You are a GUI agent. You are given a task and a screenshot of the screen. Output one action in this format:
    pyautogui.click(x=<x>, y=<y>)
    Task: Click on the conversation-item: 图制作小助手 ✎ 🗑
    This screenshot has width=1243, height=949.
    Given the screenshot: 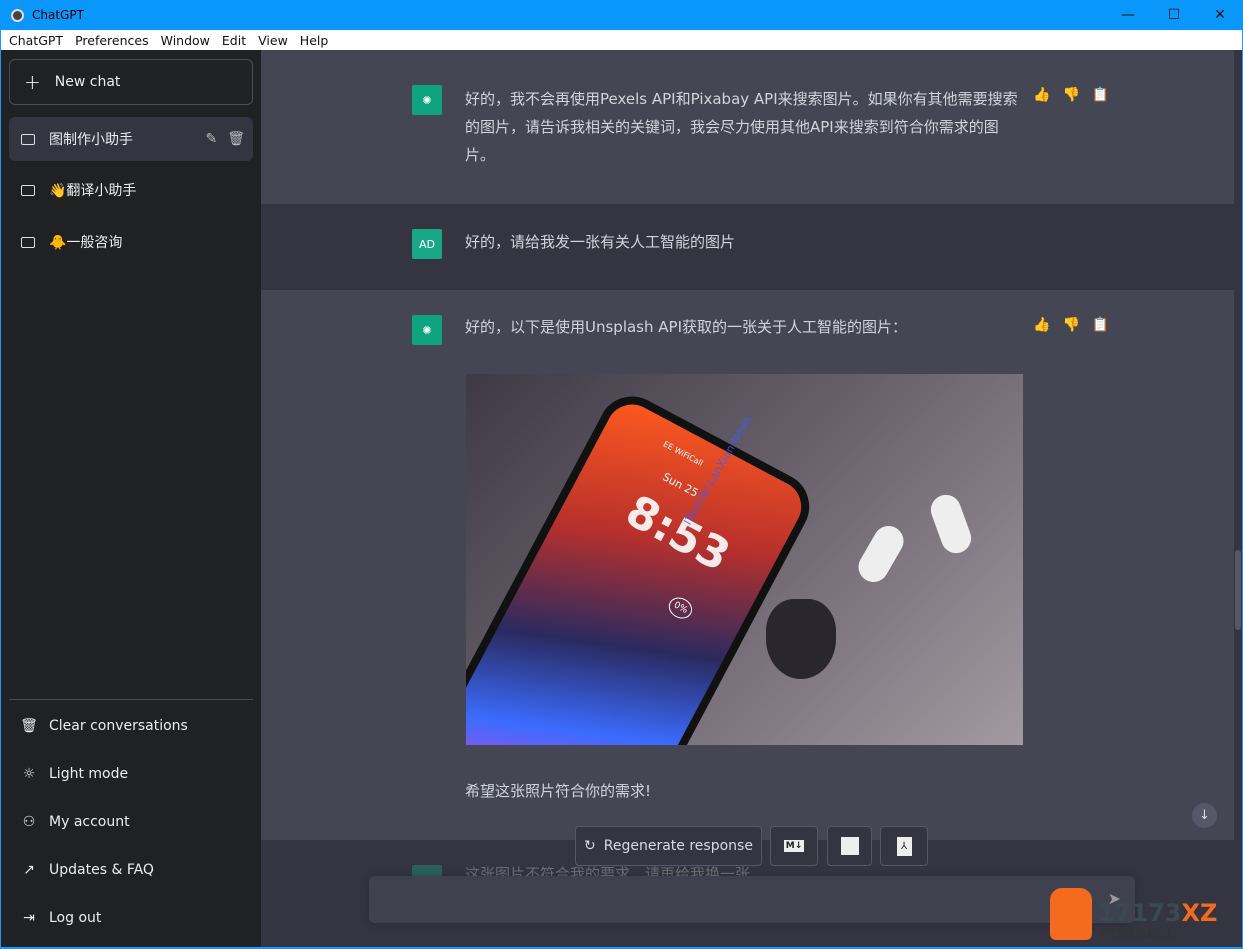 What is the action you would take?
    pyautogui.click(x=131, y=139)
    